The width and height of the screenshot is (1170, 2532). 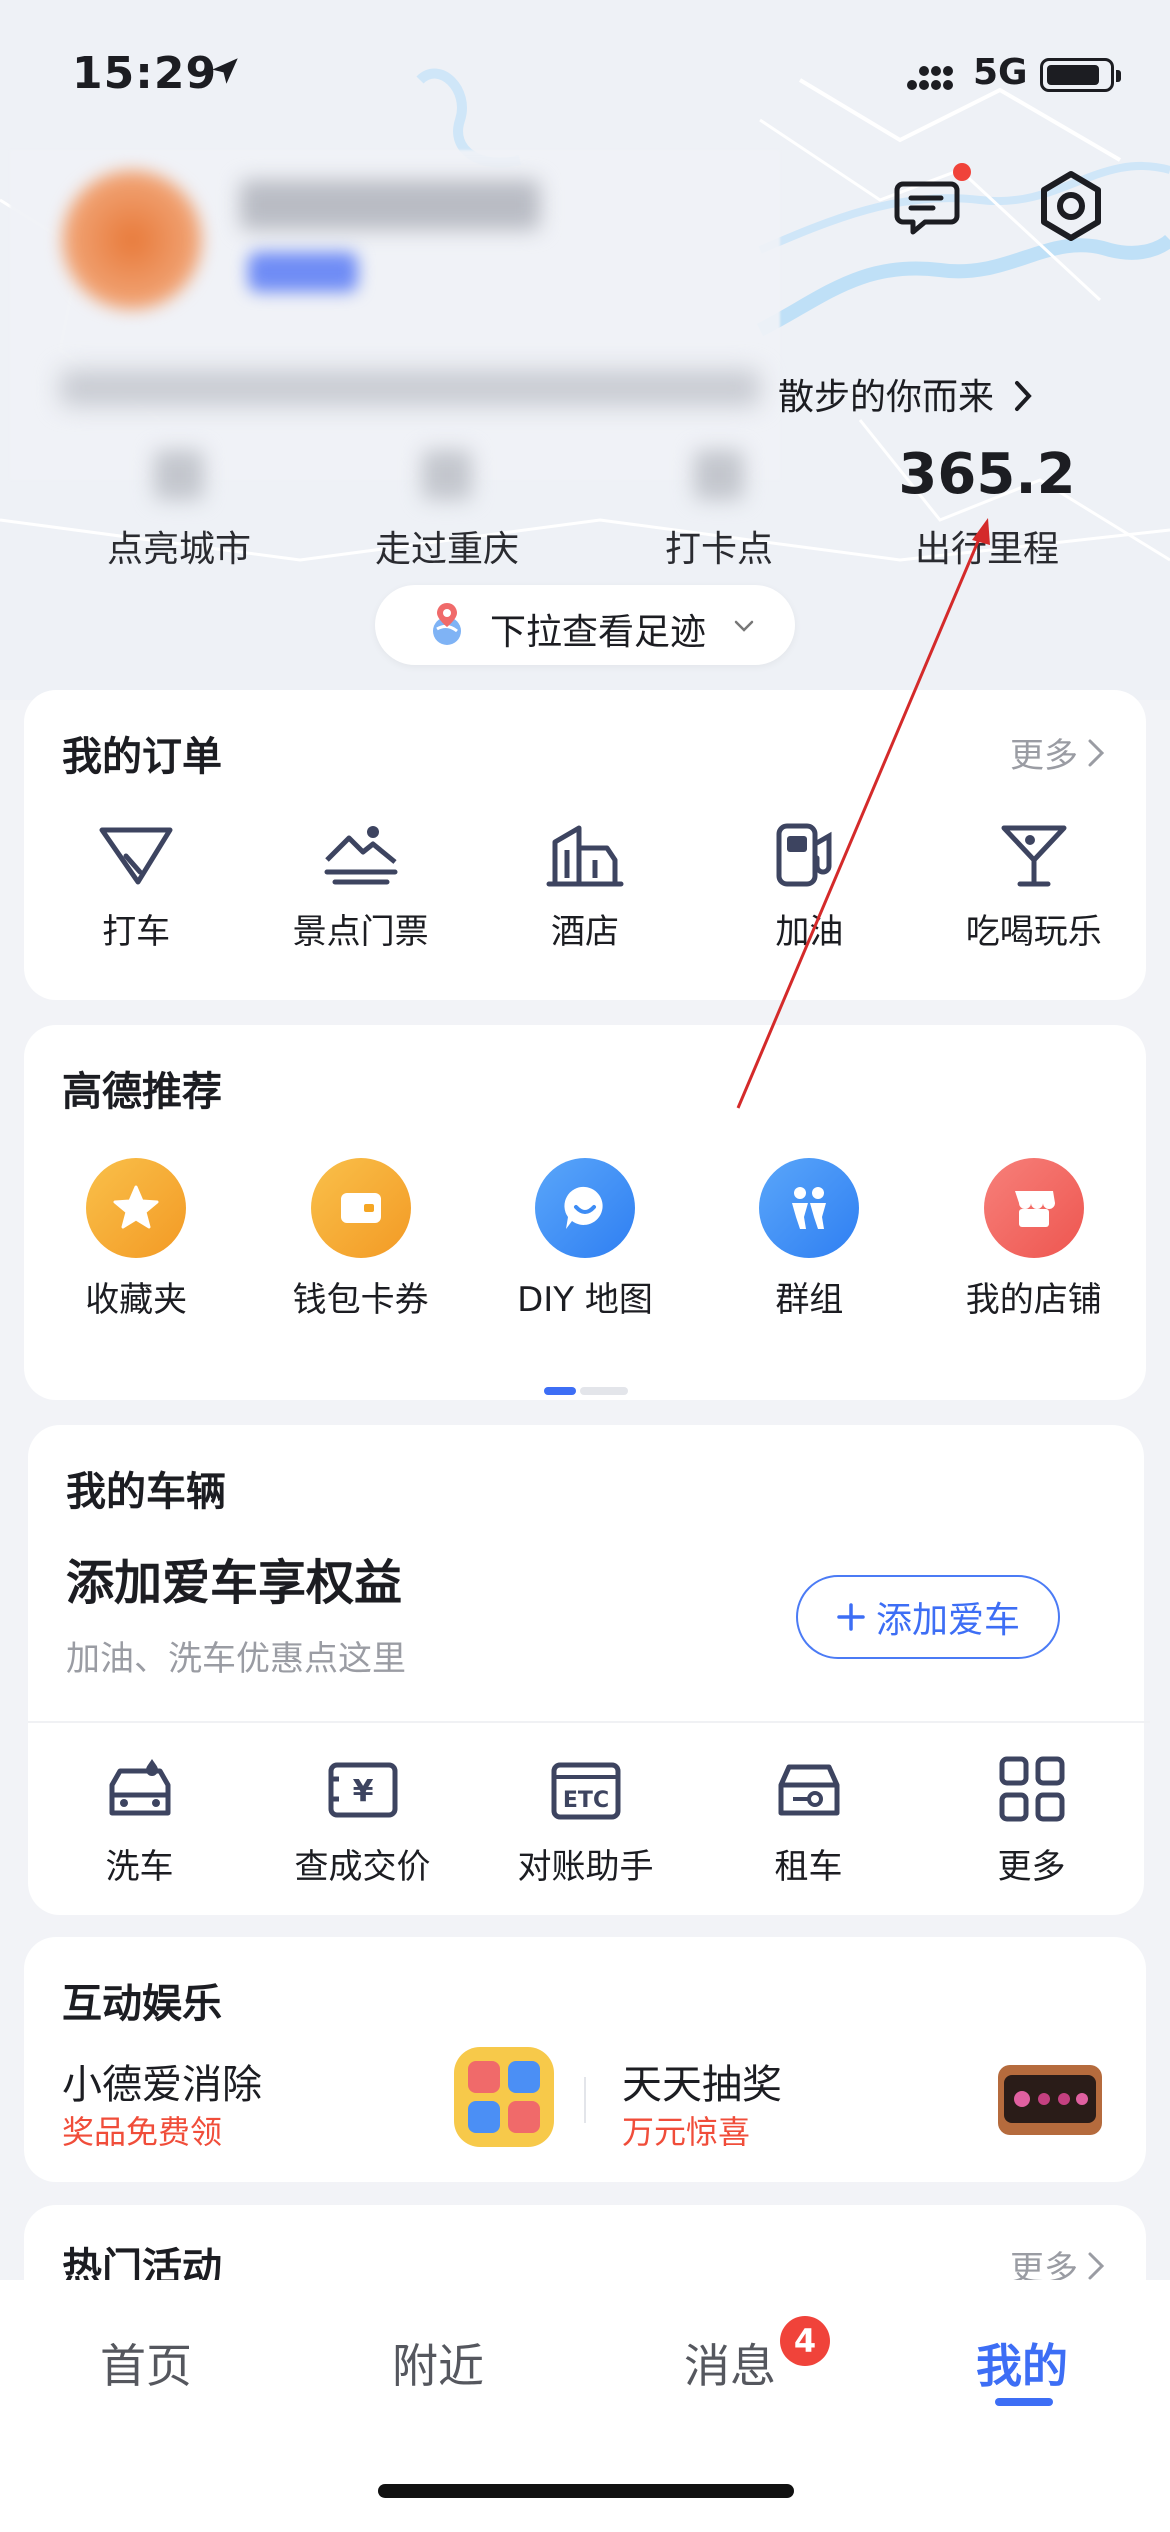 I want to click on add-car-button: 添加爱车, so click(x=928, y=1617).